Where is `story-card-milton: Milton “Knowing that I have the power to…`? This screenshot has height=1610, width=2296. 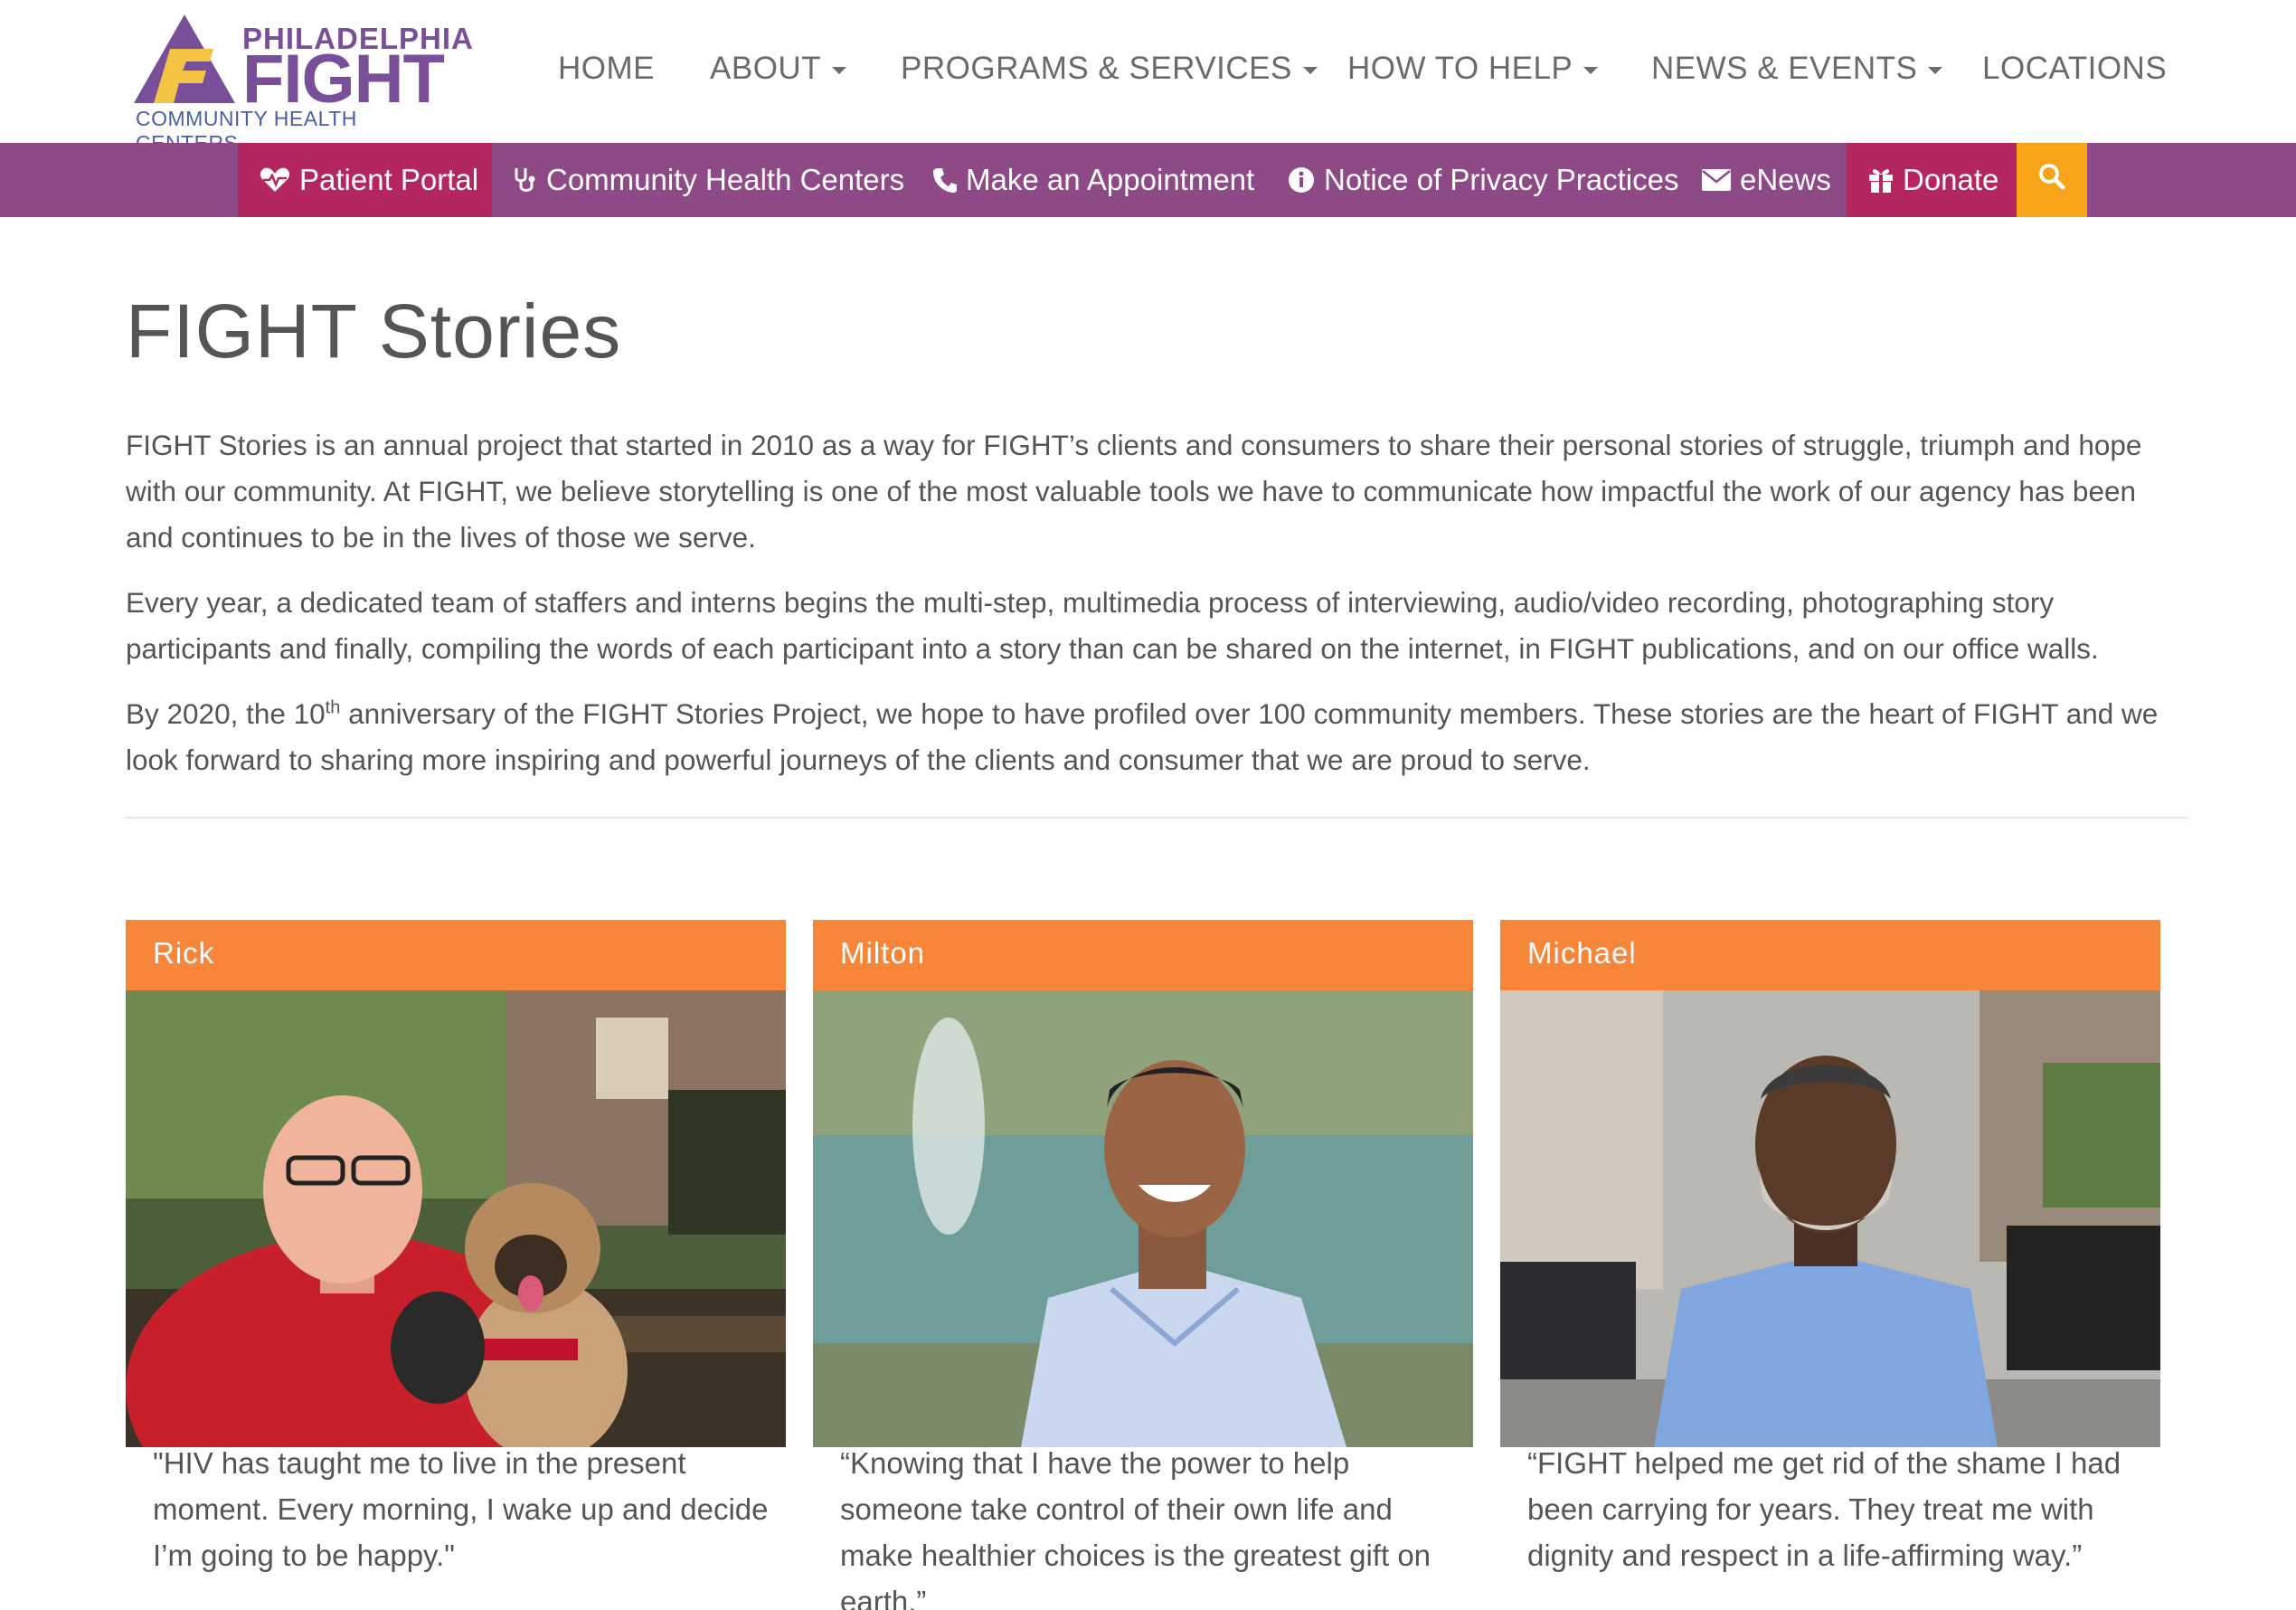 story-card-milton: Milton “Knowing that I have the power to… is located at coordinates (1143, 1265).